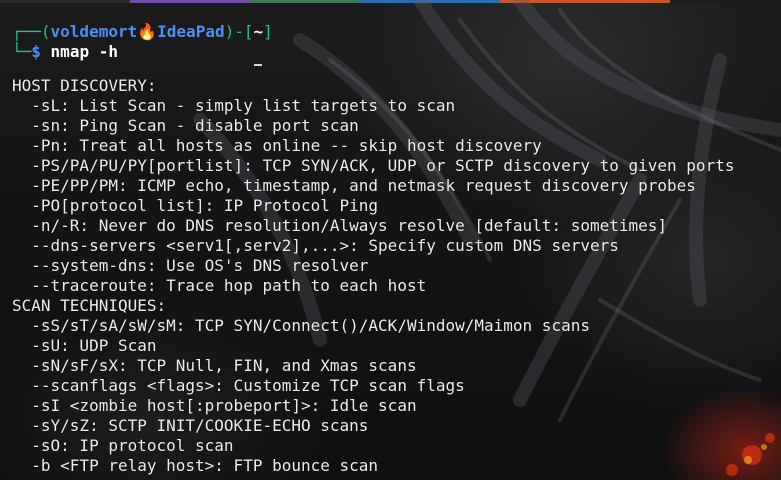  Describe the element at coordinates (84, 345) in the screenshot. I see `output-line: -sU: UDP Scan` at that location.